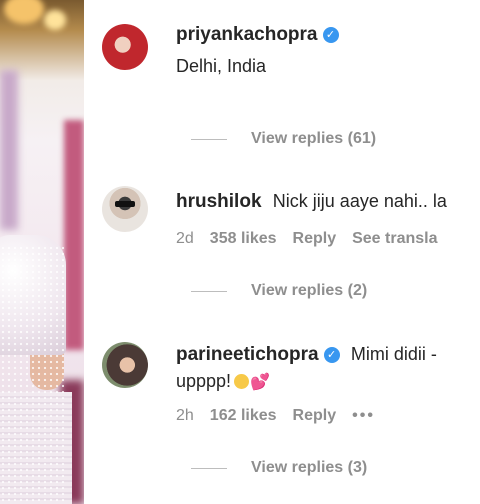 This screenshot has width=480, height=504. What do you see at coordinates (219, 201) in the screenshot?
I see `comment-username: hrushilok` at bounding box center [219, 201].